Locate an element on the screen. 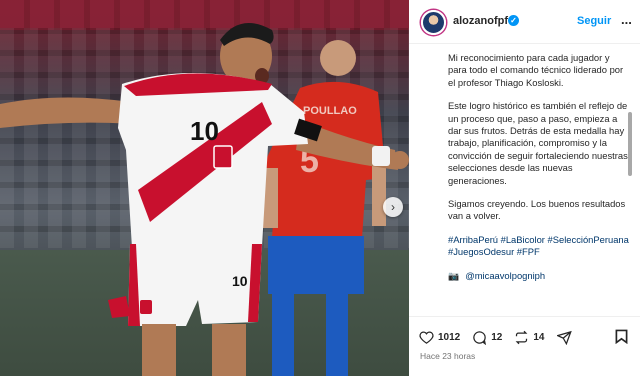  svg-text: POULLAO is located at coordinates (330, 111).